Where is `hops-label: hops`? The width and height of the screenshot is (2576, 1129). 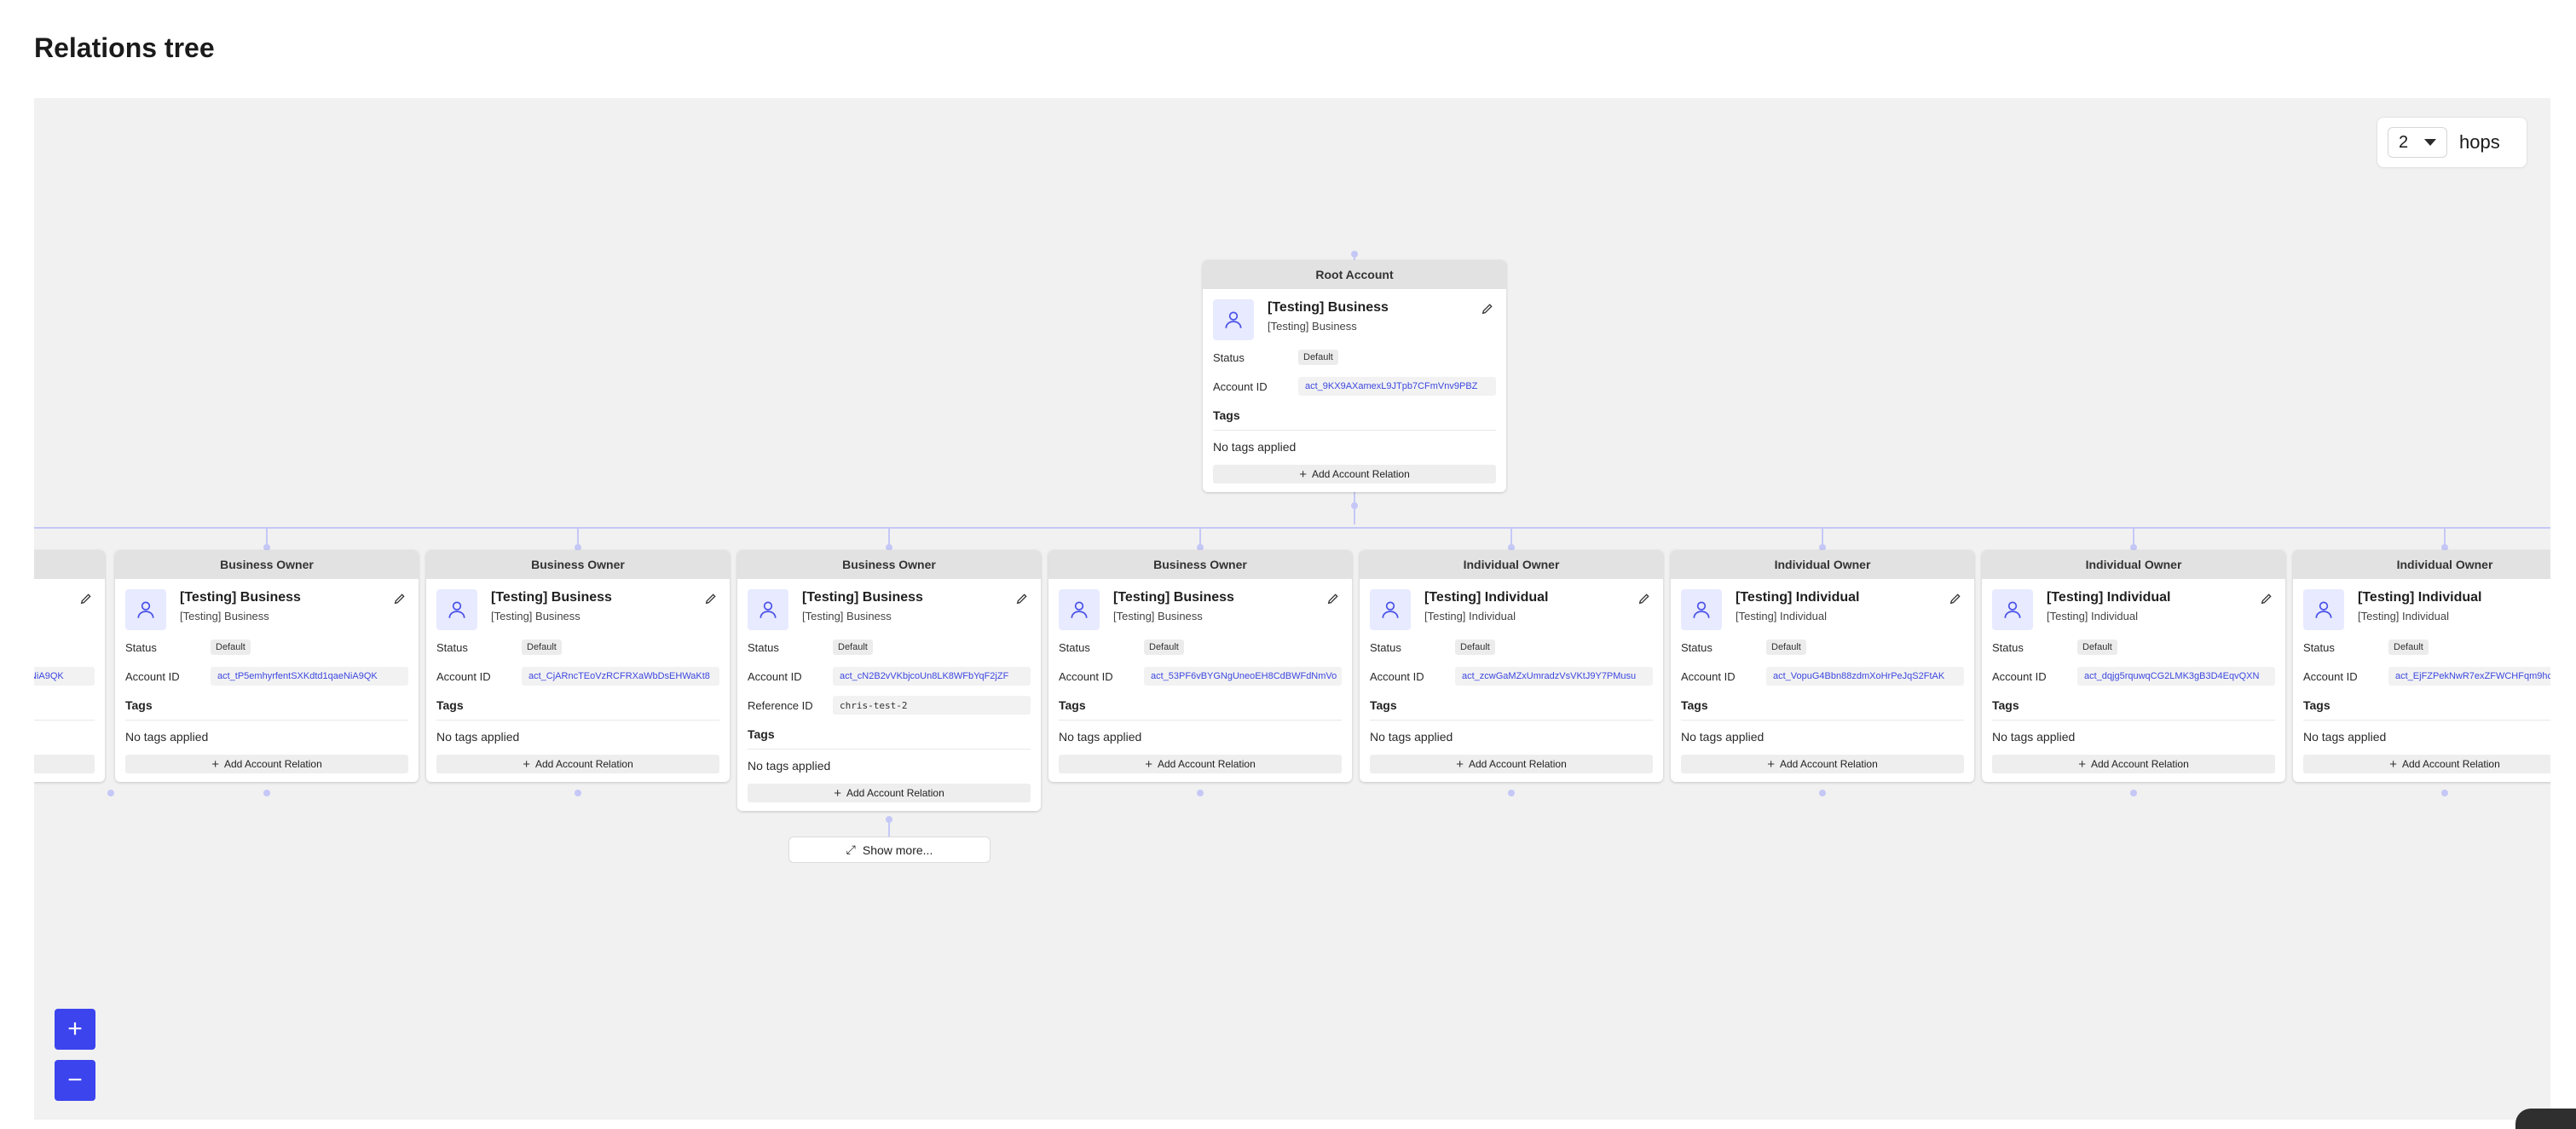 hops-label: hops is located at coordinates (2479, 142).